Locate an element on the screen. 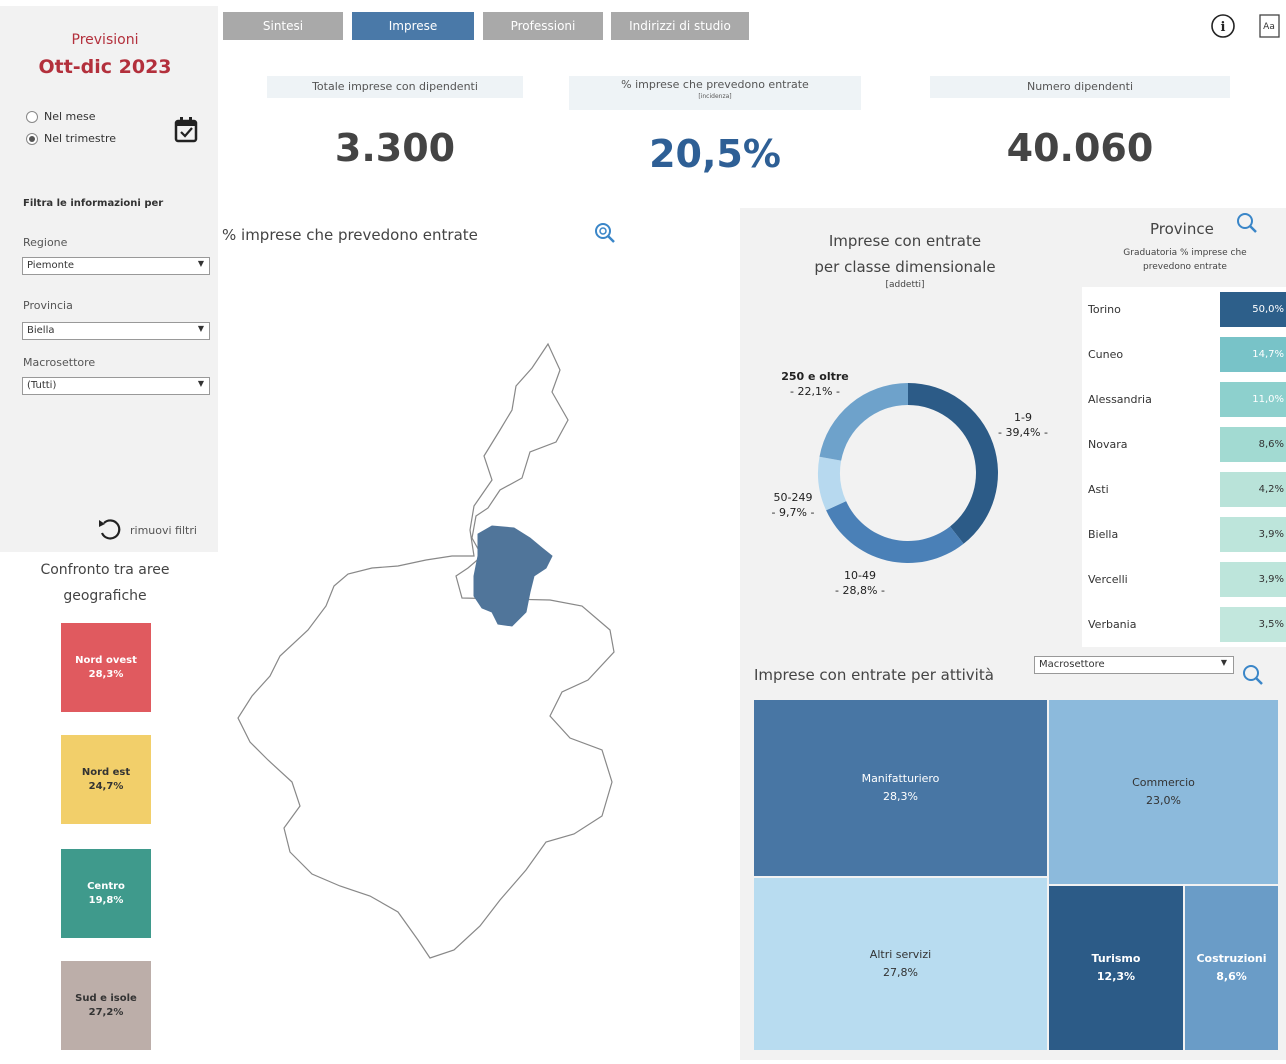 This screenshot has height=1064, width=1286. province-row-value: 14,7% is located at coordinates (1253, 354).